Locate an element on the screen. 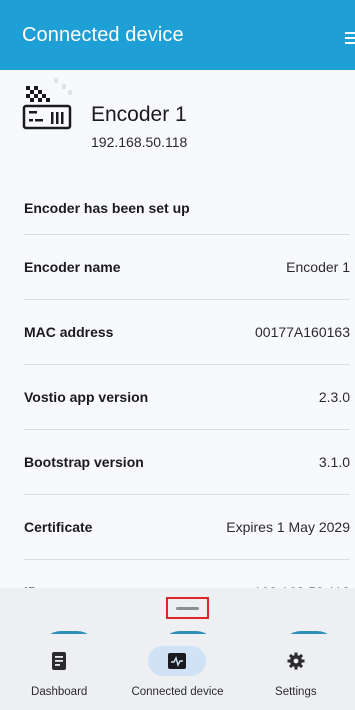  nav-label: Settings is located at coordinates (296, 692).